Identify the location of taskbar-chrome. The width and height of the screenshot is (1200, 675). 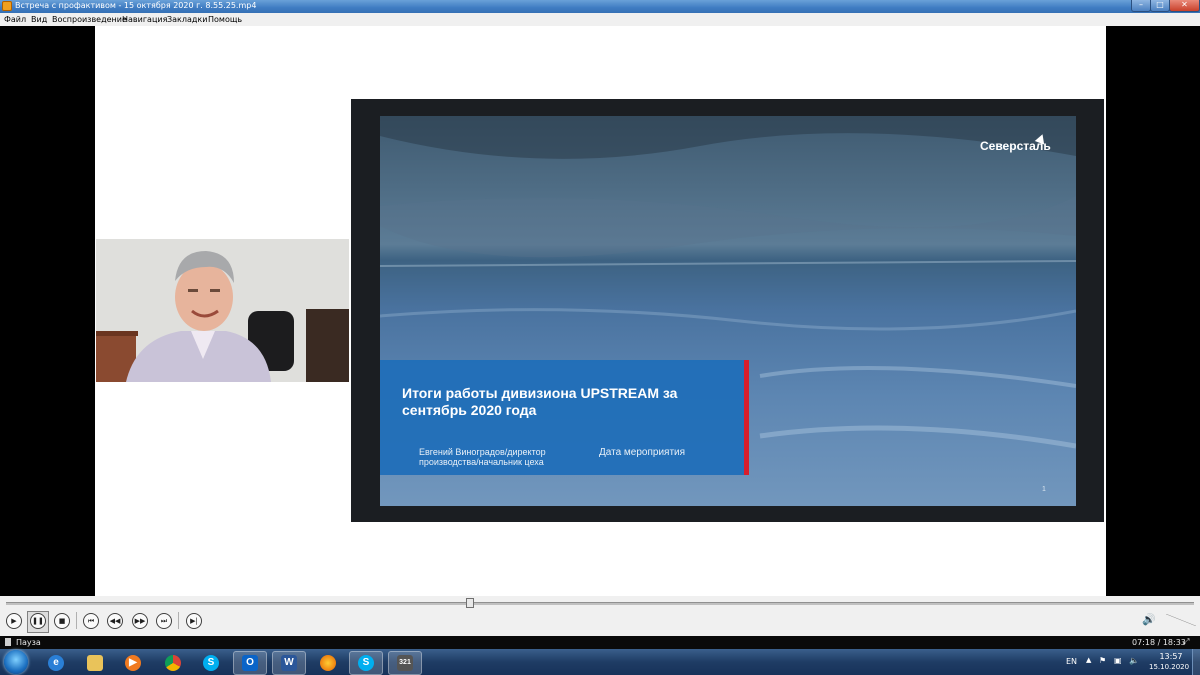
(172, 662).